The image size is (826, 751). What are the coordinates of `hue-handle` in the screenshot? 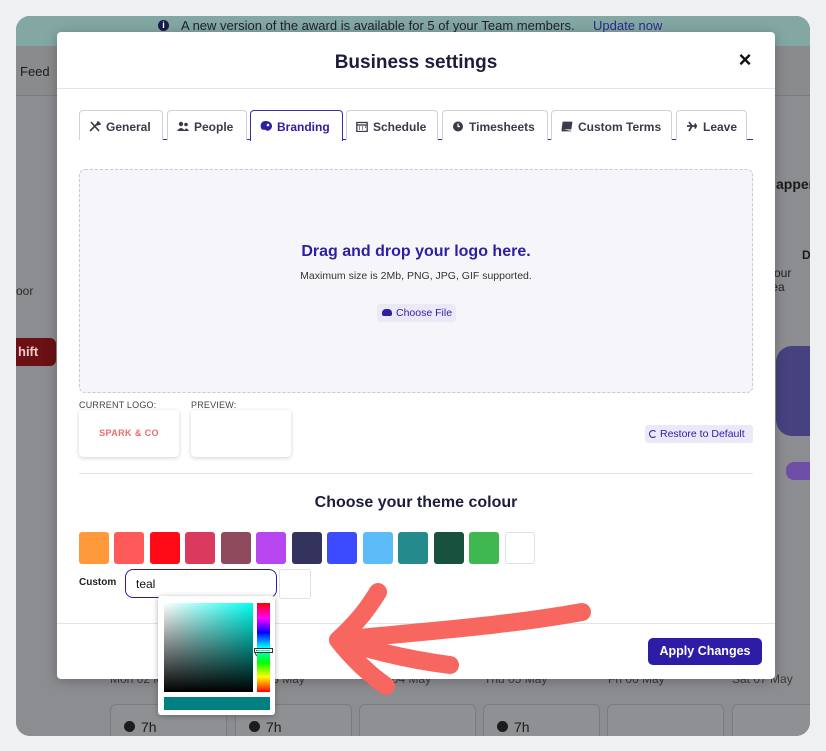 It's located at (263, 650).